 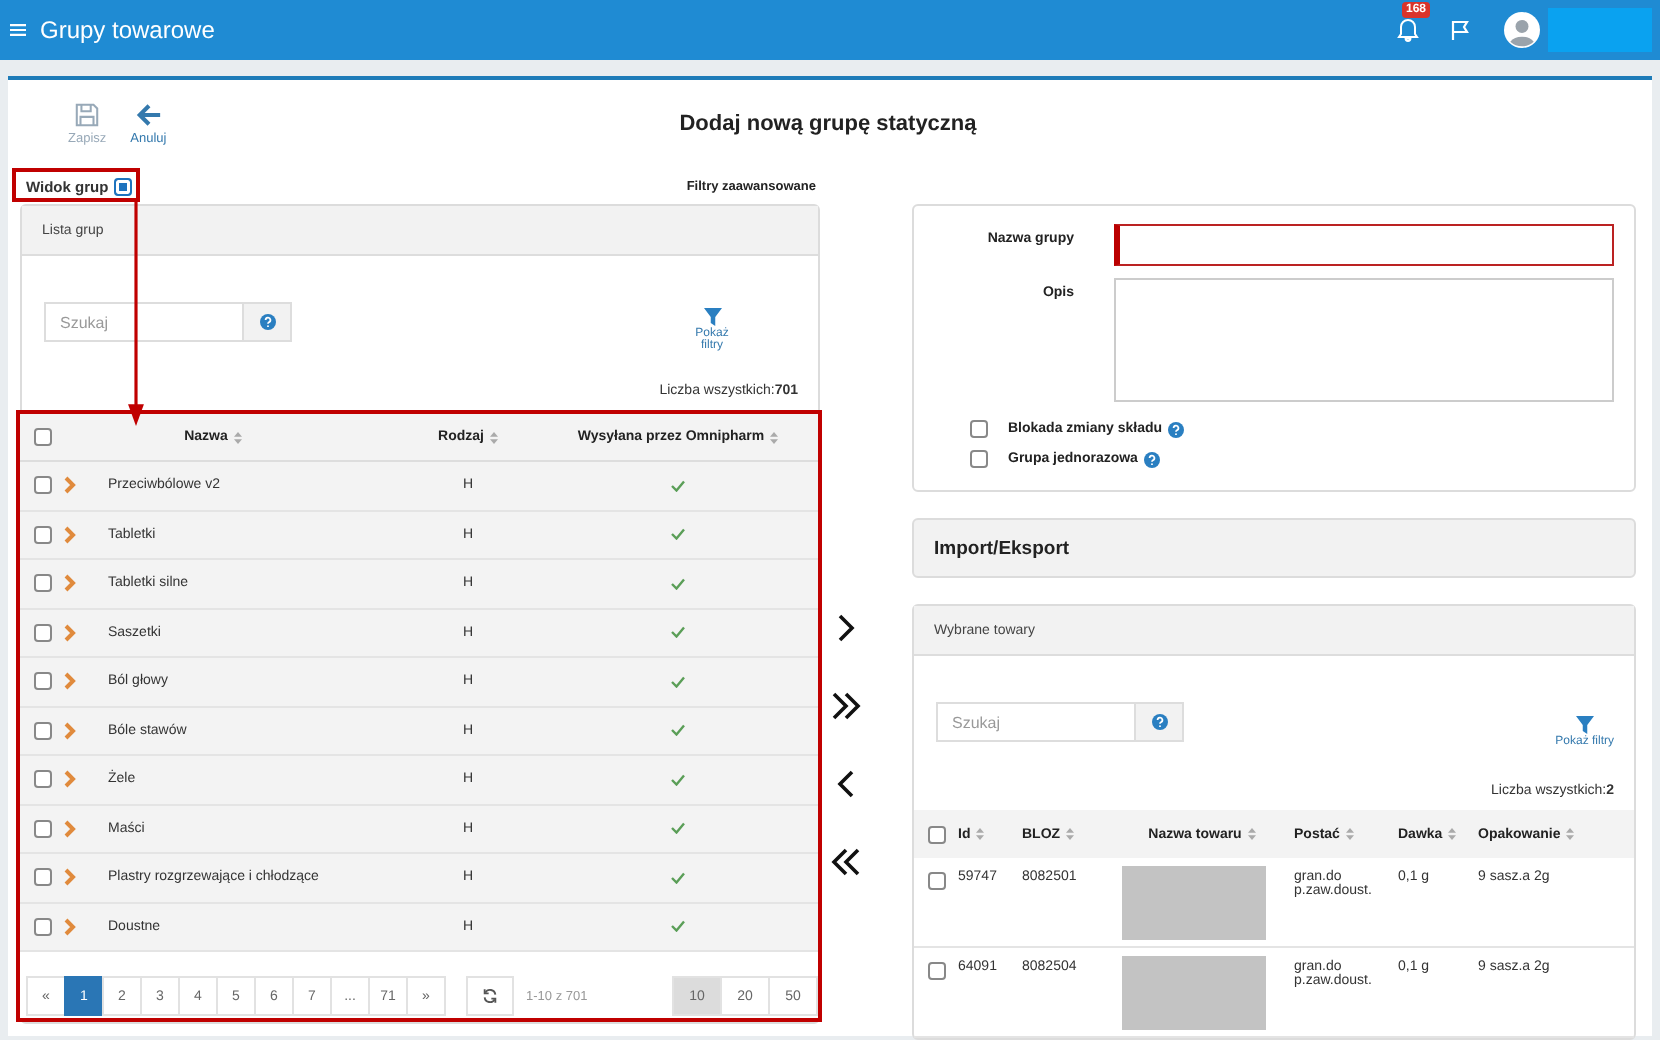 I want to click on avatar-icon, so click(x=1522, y=30).